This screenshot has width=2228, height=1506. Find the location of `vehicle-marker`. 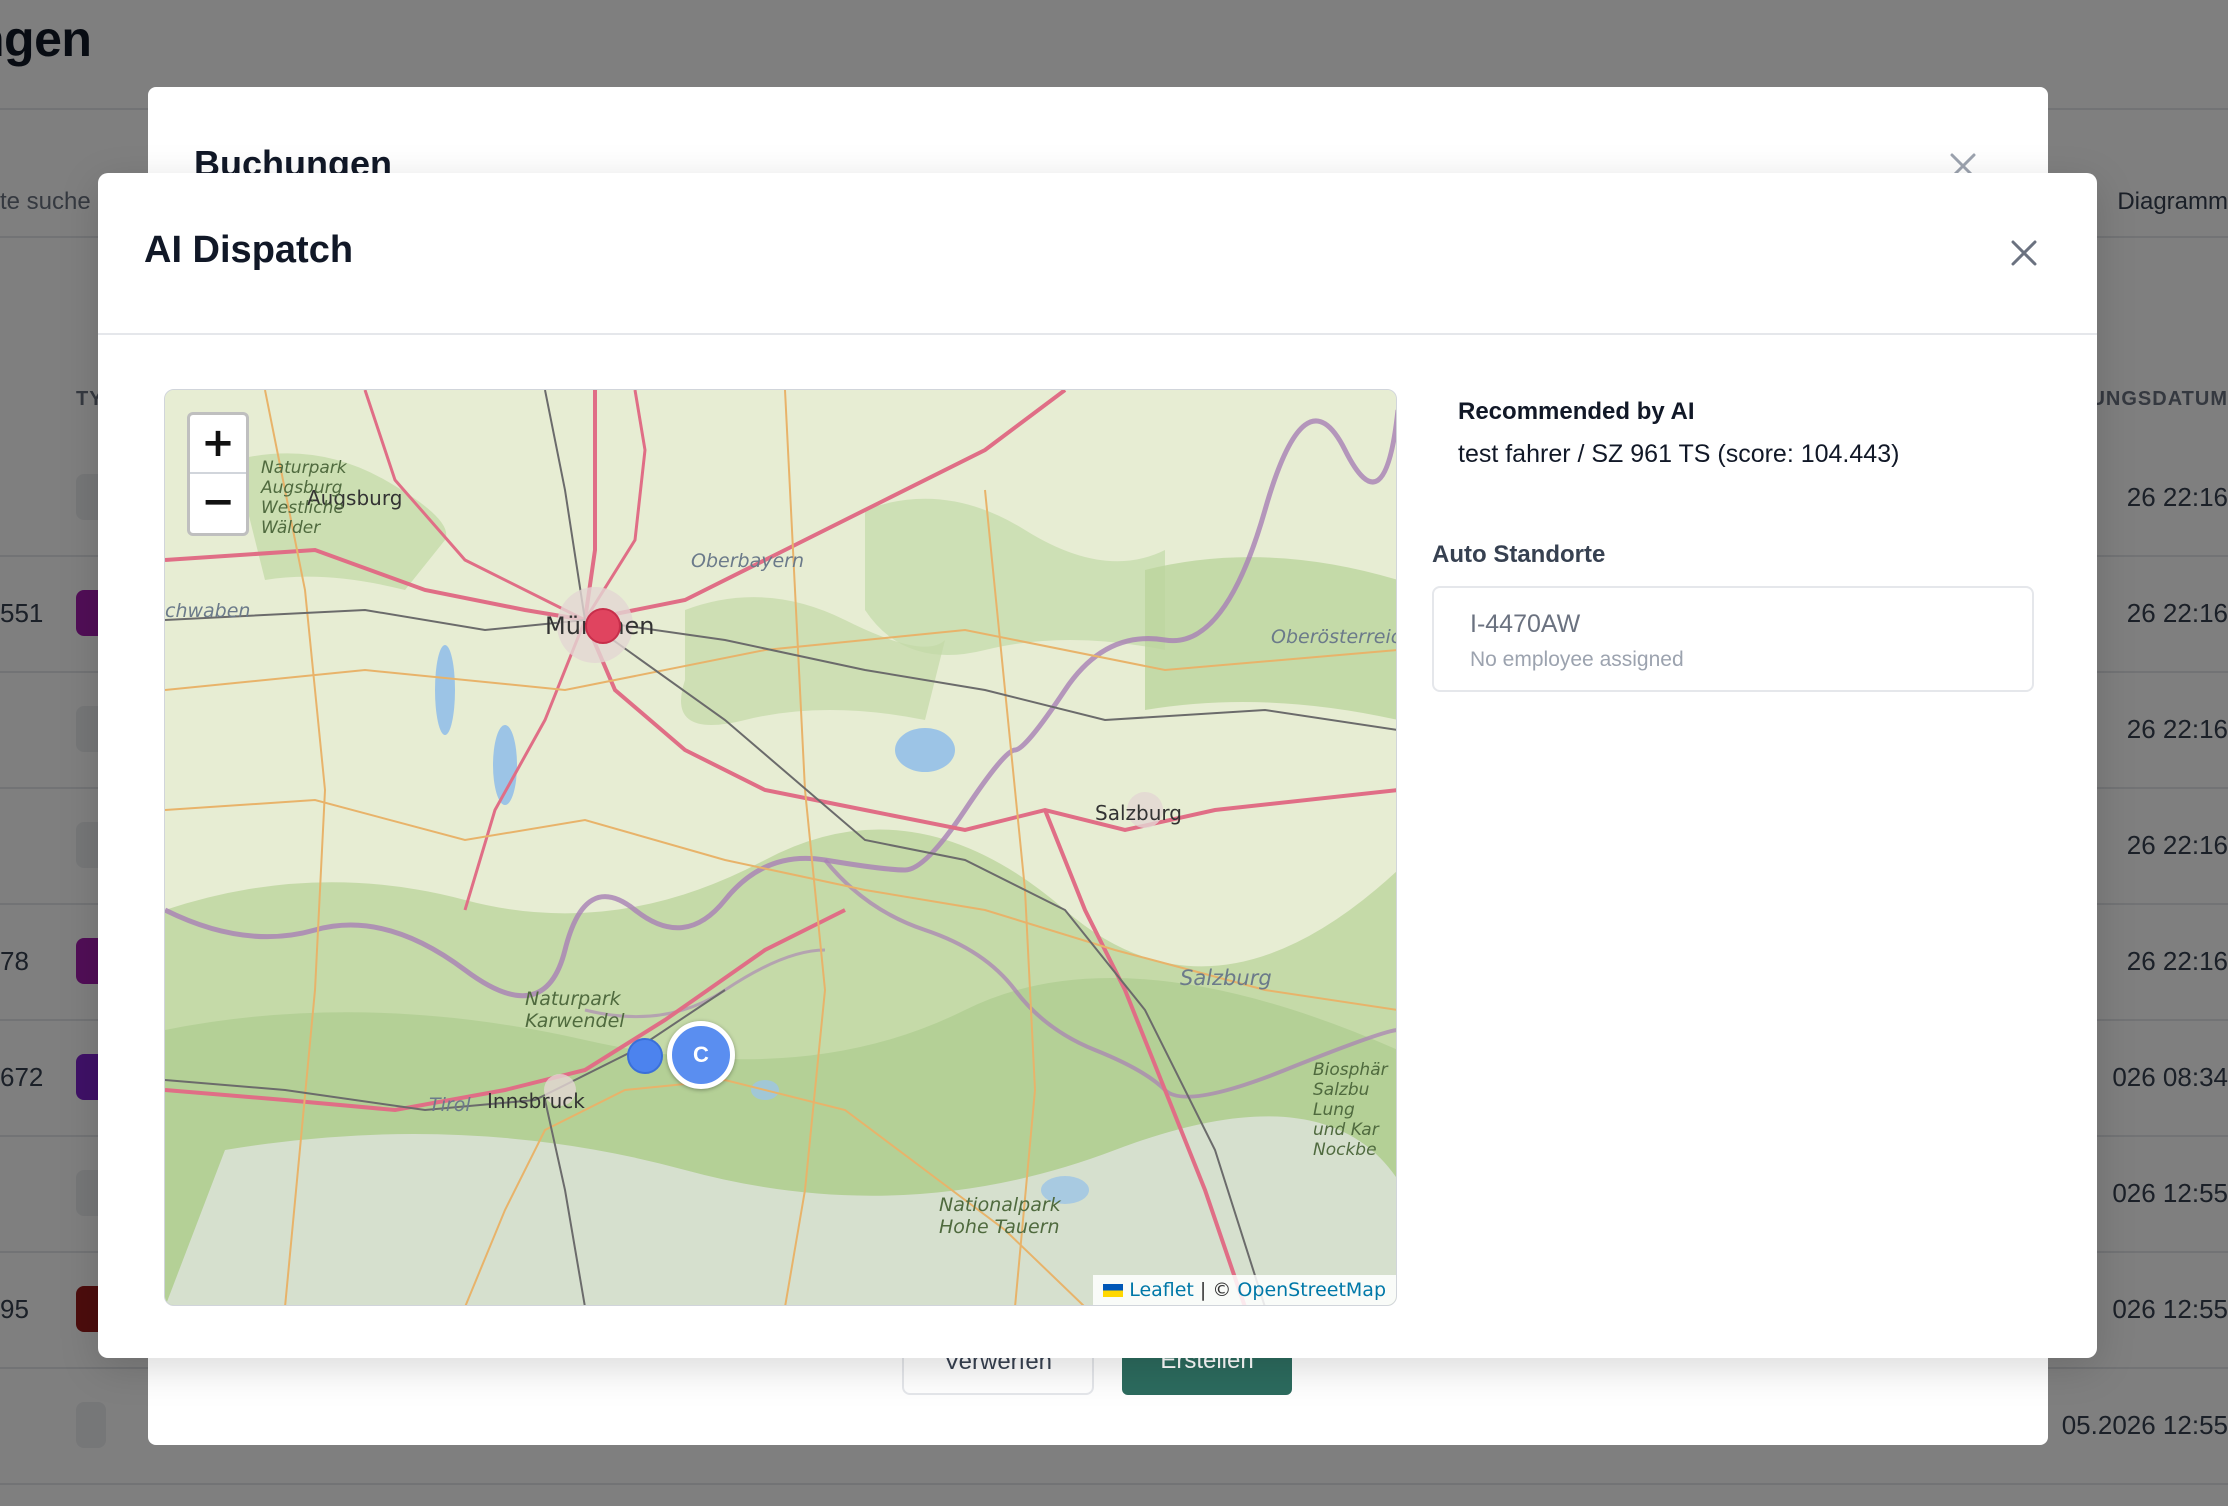

vehicle-marker is located at coordinates (645, 1056).